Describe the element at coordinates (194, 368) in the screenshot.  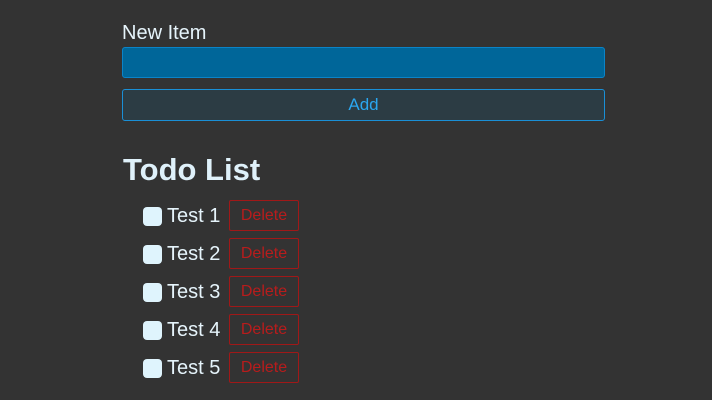
I see `todo-item-text: Test 5` at that location.